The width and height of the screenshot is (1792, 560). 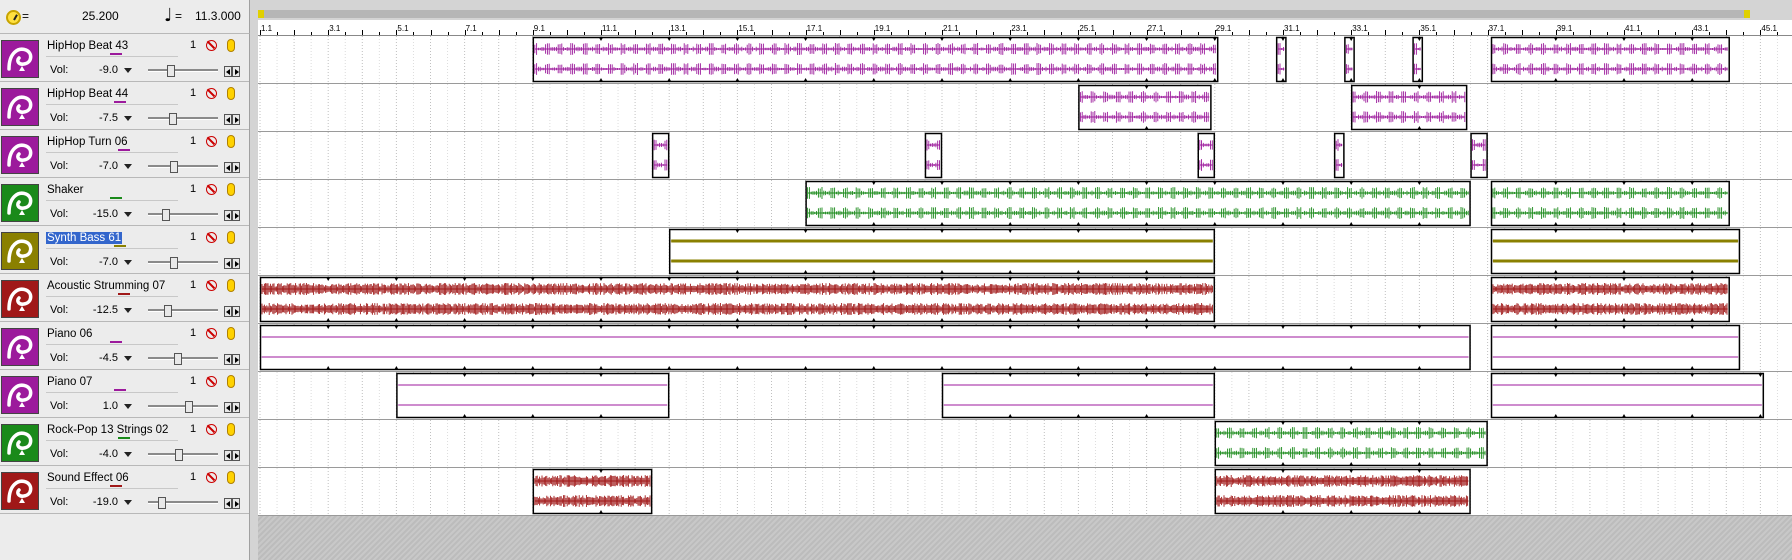 What do you see at coordinates (124, 250) in the screenshot?
I see `track-header: Synth Bass 61 1 Vol: -7.0` at bounding box center [124, 250].